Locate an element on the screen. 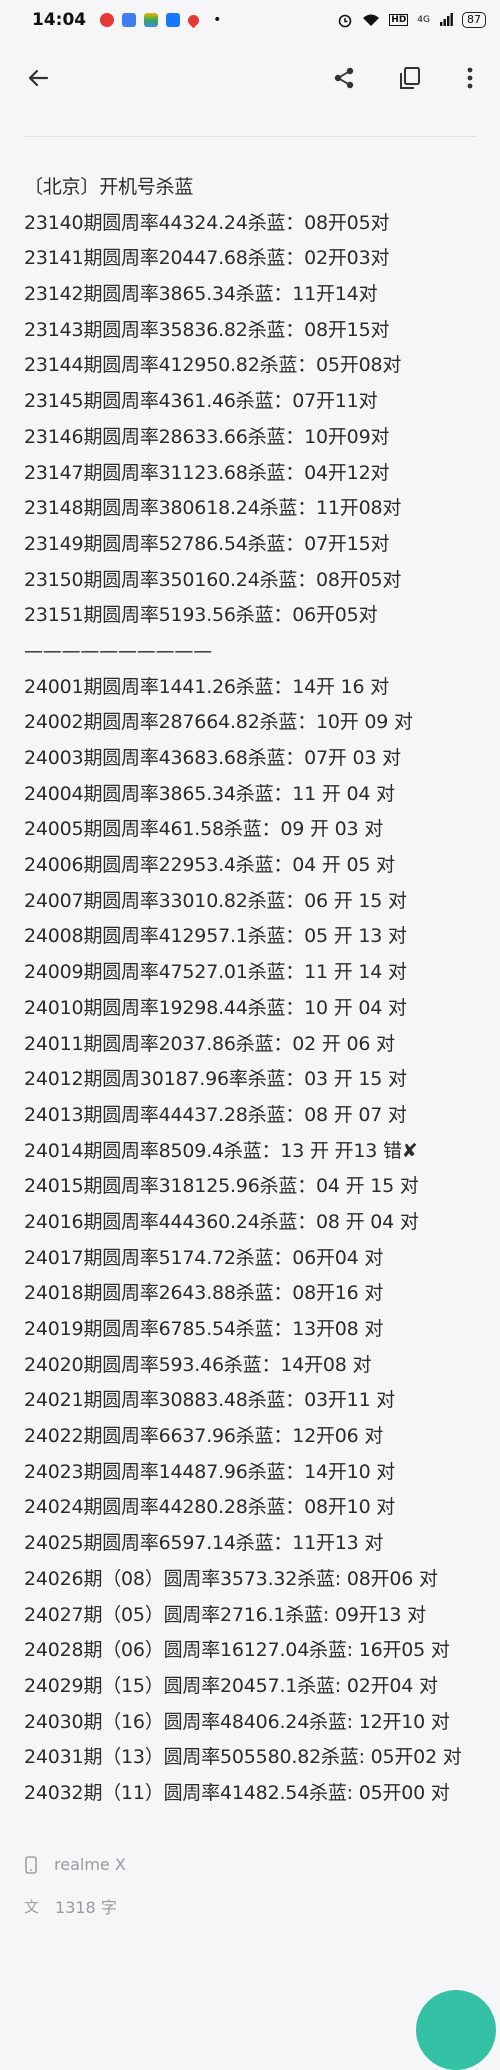 The height and width of the screenshot is (2070, 500). status-right: HD 4G 87 is located at coordinates (411, 20).